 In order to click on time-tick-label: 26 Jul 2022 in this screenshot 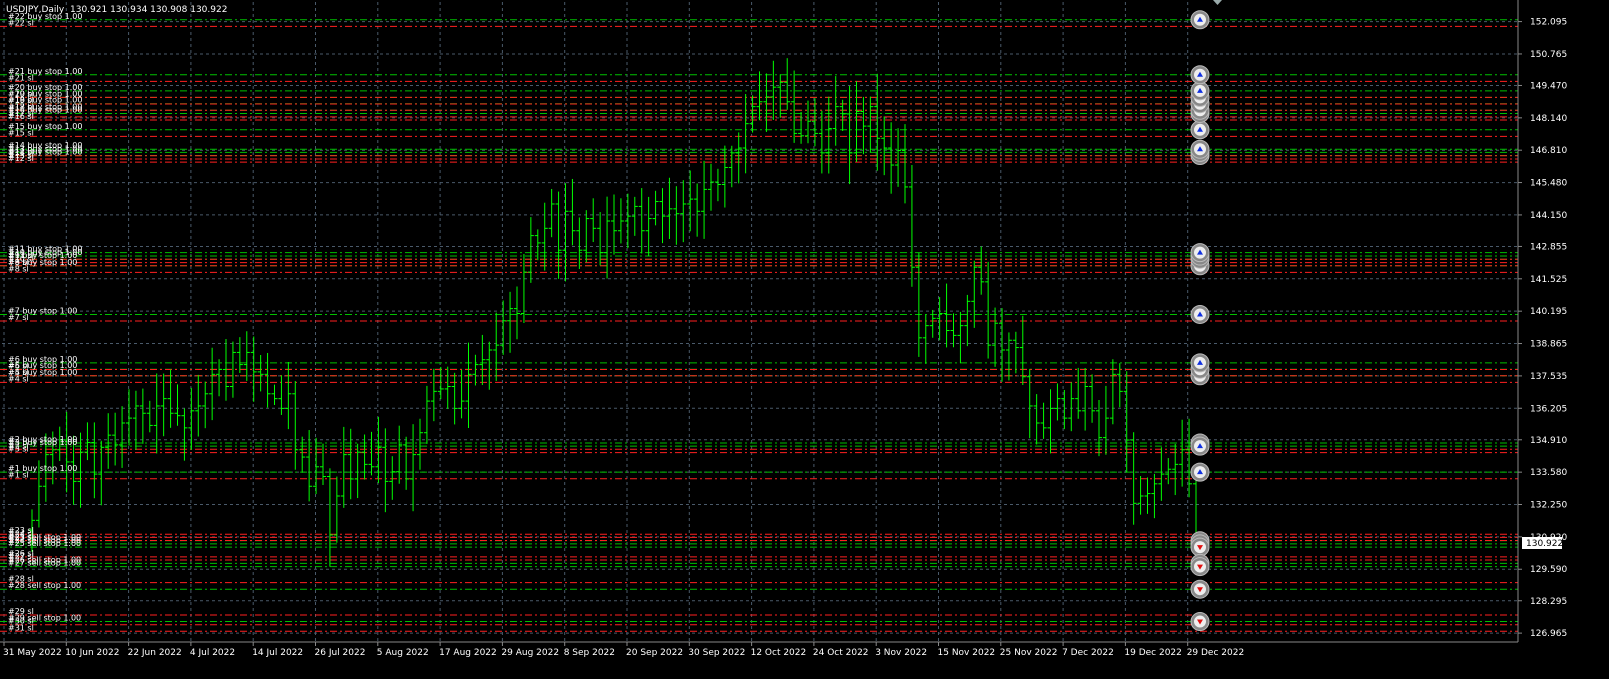, I will do `click(340, 653)`.